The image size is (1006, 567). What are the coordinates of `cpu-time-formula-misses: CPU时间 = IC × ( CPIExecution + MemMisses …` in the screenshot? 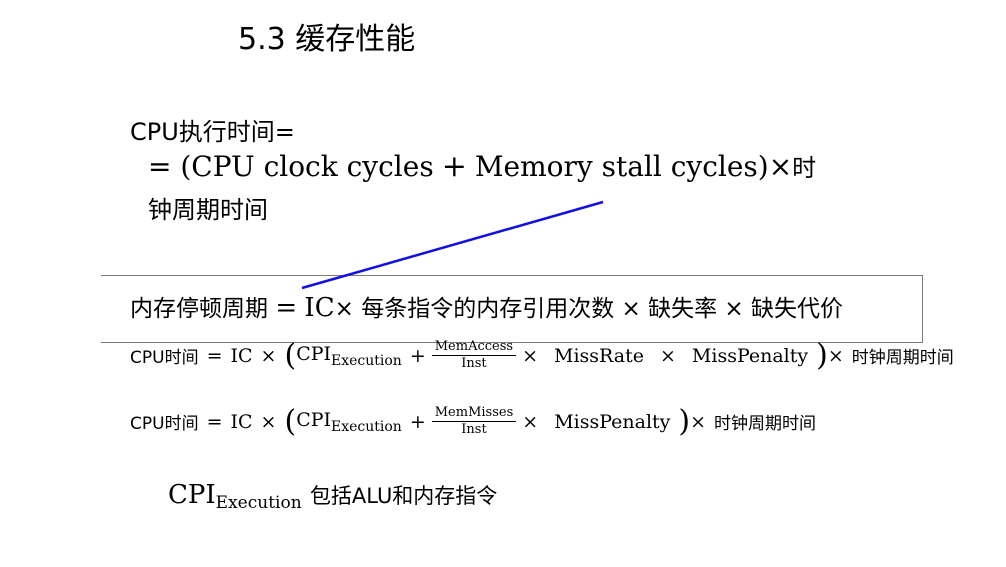 It's located at (473, 421).